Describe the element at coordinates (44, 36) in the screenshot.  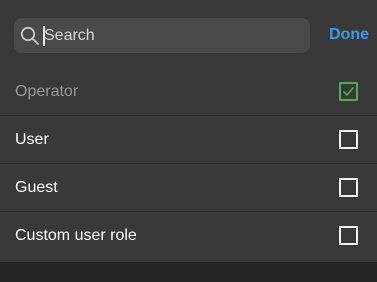
I see `text-cursor` at that location.